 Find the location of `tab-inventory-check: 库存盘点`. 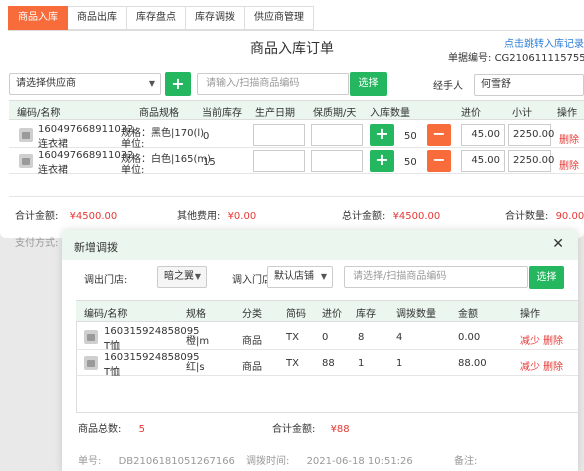

tab-inventory-check: 库存盘点 is located at coordinates (156, 18).